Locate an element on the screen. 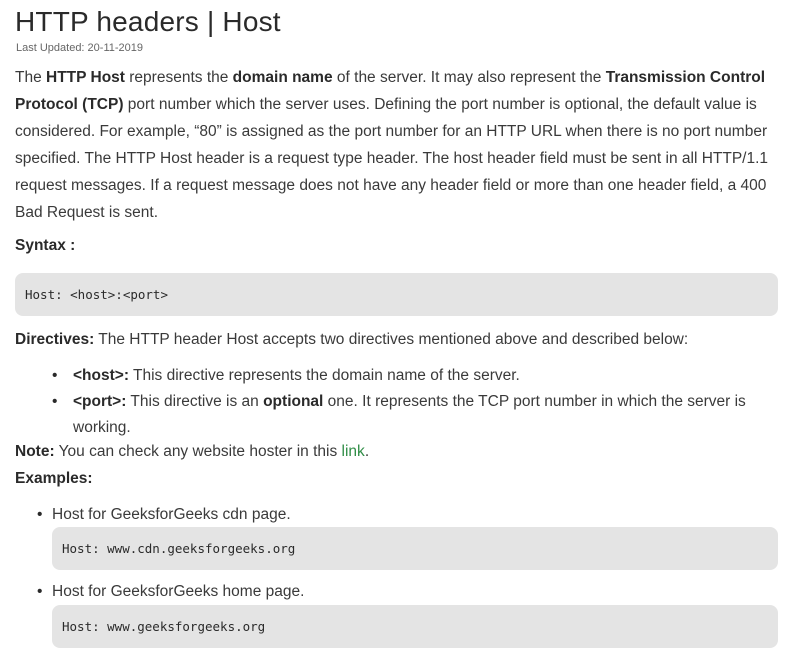  directives-label: Directives: is located at coordinates (55, 339).